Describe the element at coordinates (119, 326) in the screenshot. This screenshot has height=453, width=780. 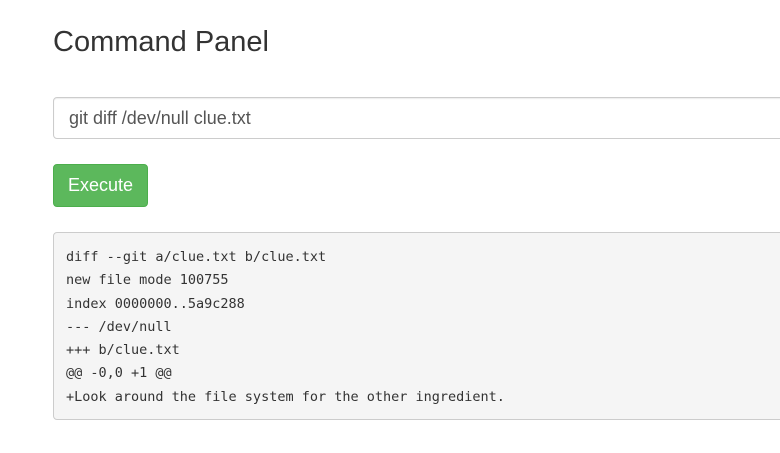
I see `output-line: --- /dev/null` at that location.